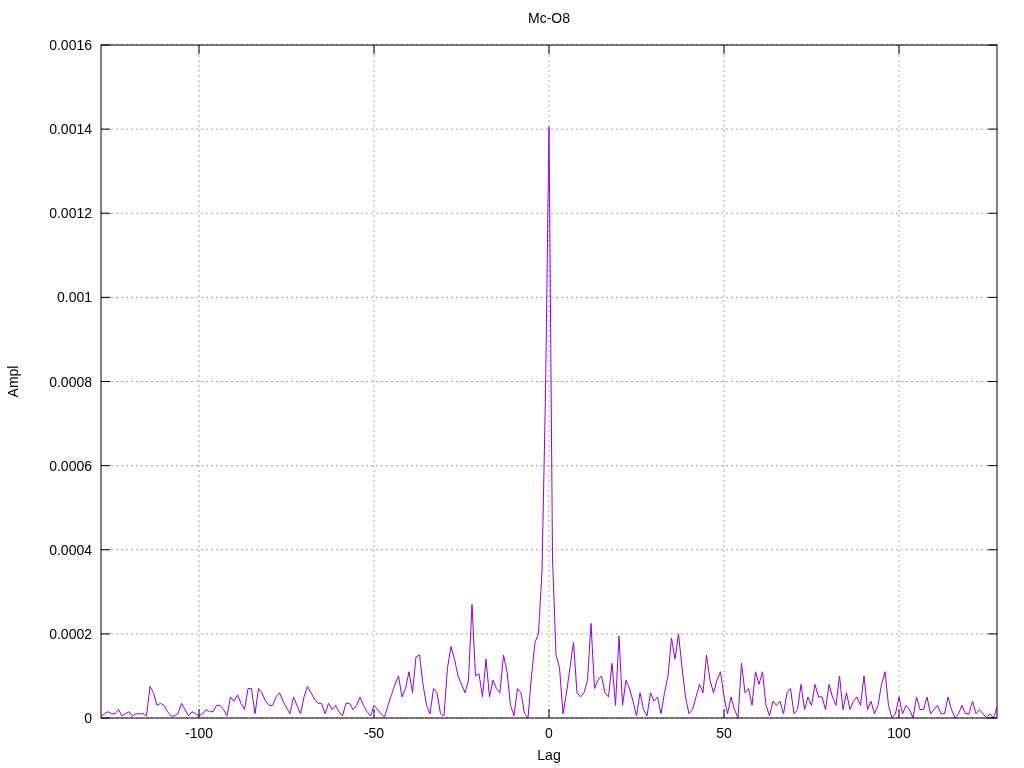 This screenshot has height=768, width=1024. Describe the element at coordinates (74, 297) in the screenshot. I see `y-tick-label: 0.001` at that location.